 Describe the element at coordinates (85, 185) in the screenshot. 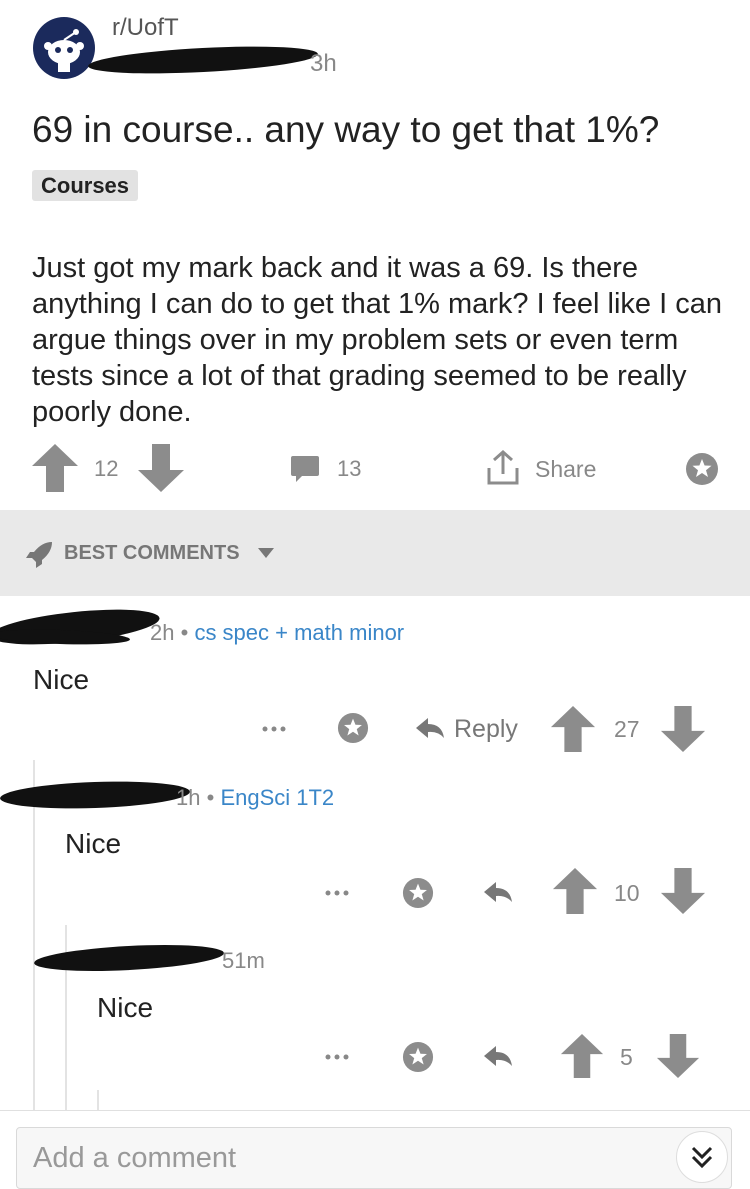

I see `post-flair: Courses` at that location.